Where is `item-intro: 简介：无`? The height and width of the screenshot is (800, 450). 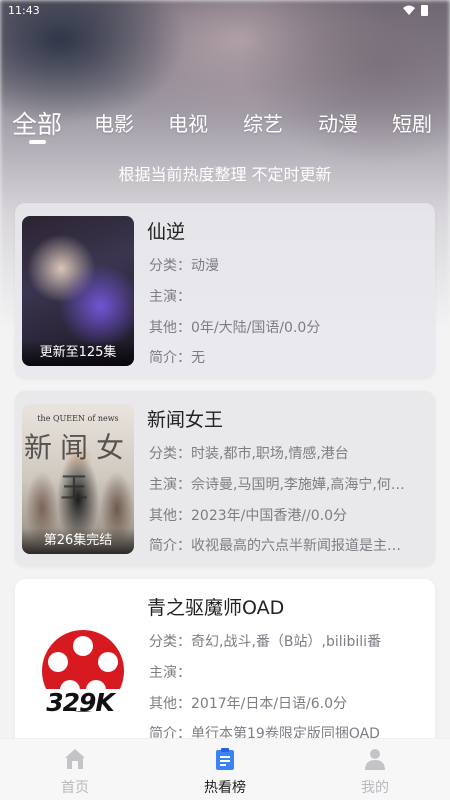
item-intro: 简介：无 is located at coordinates (177, 358).